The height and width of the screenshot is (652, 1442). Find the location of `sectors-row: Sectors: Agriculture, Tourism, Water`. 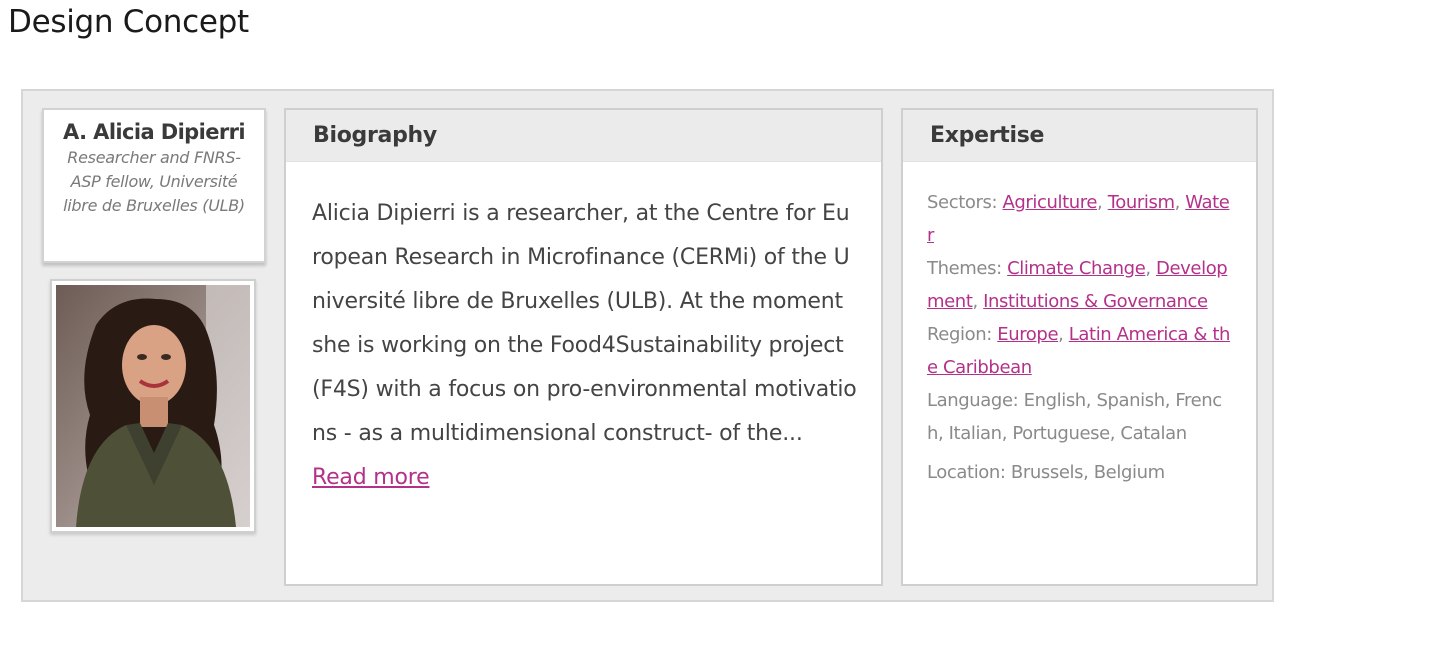

sectors-row: Sectors: Agriculture, Tourism, Water is located at coordinates (1078, 219).